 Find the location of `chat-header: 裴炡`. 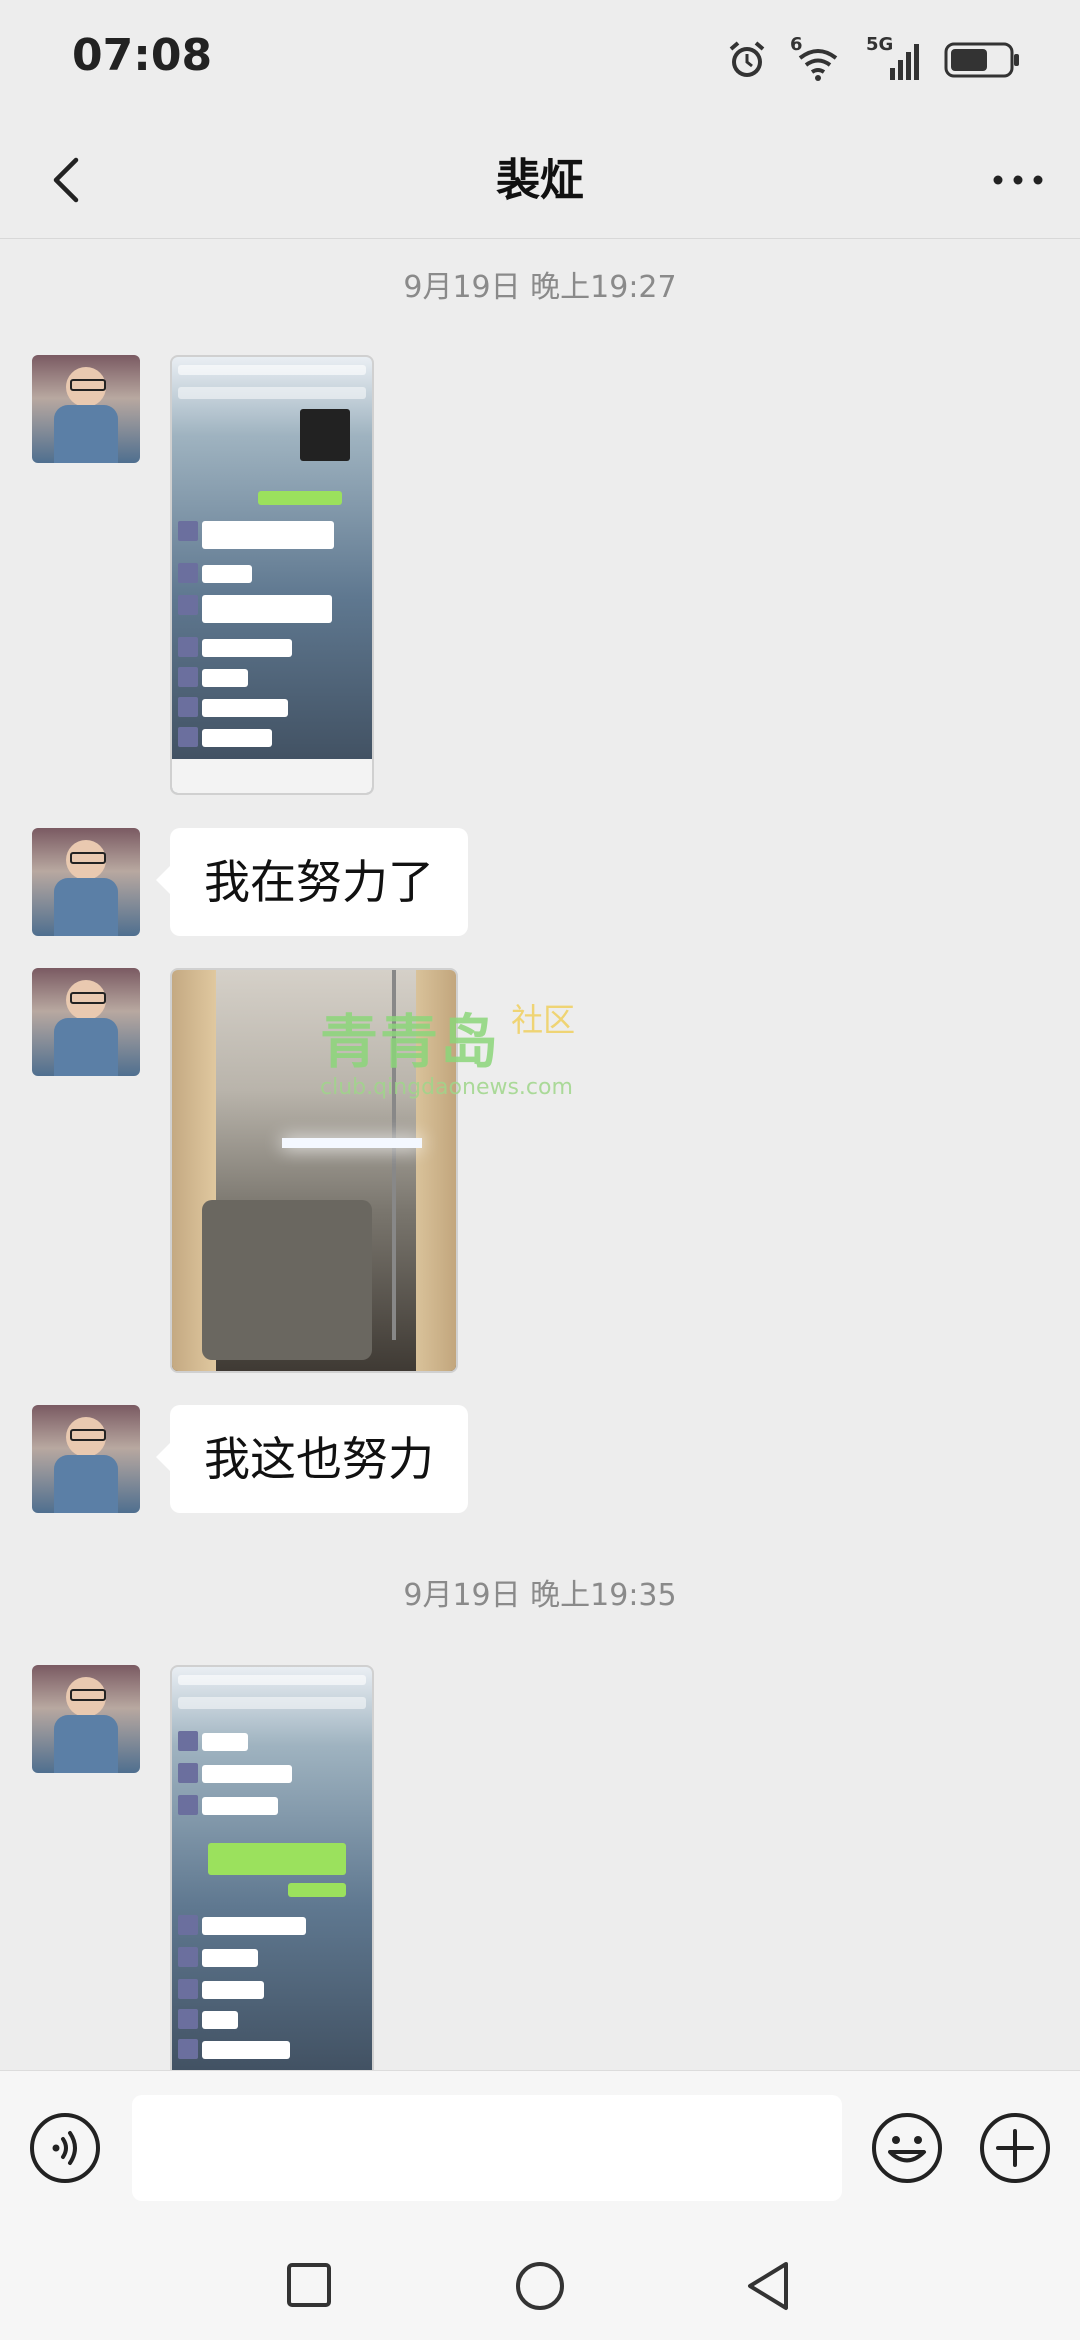

chat-header: 裴炡 is located at coordinates (540, 179).